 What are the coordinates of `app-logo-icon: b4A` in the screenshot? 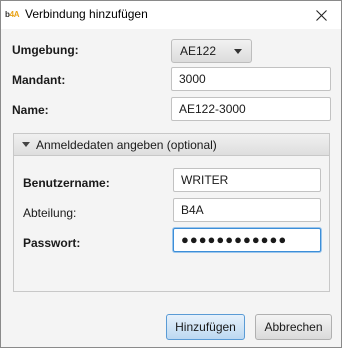 It's located at (12, 14).